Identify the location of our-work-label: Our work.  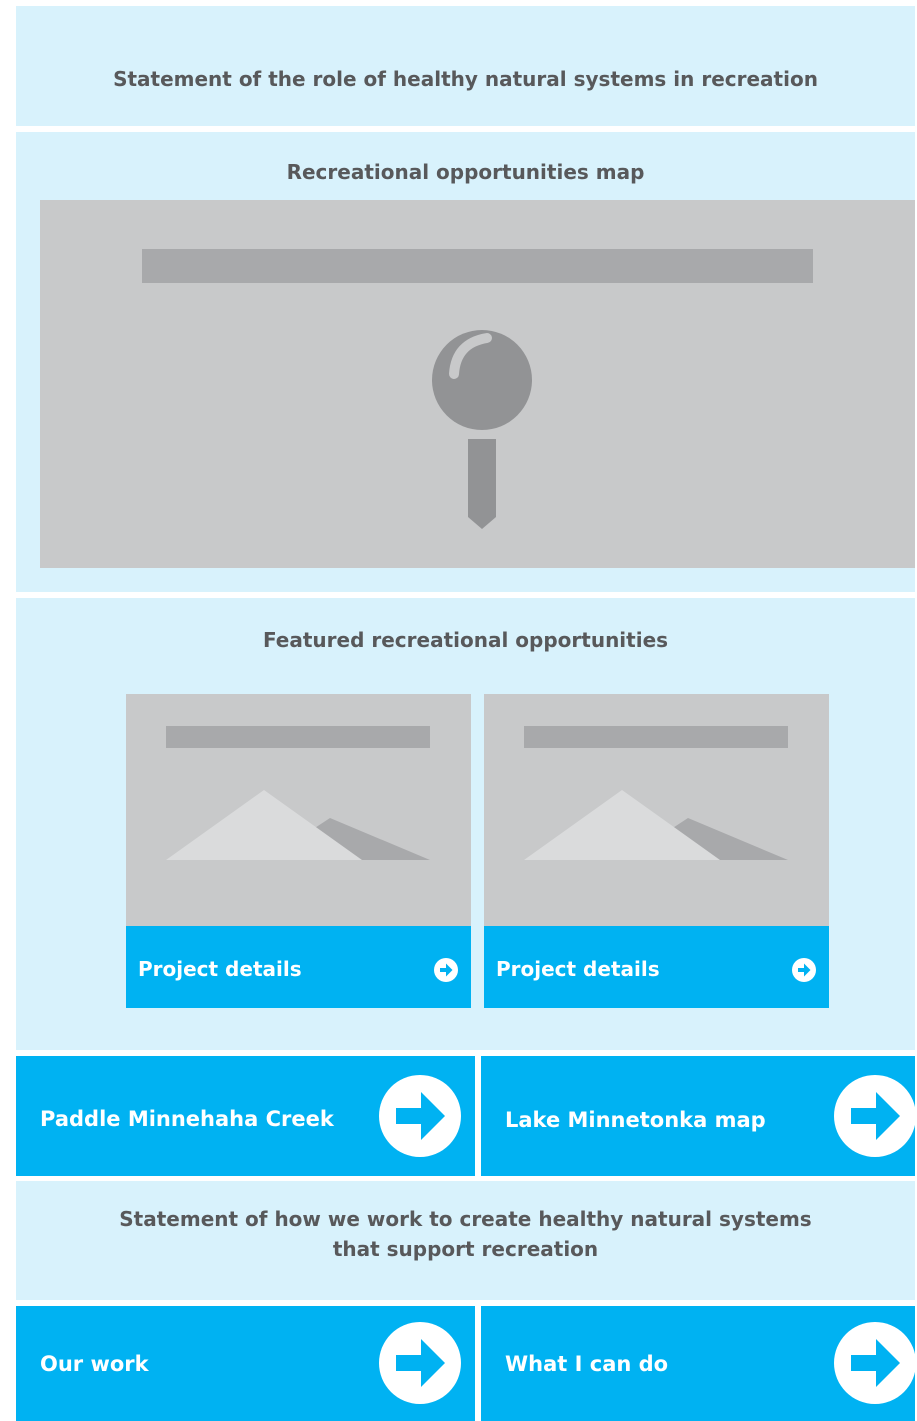
(94, 1364).